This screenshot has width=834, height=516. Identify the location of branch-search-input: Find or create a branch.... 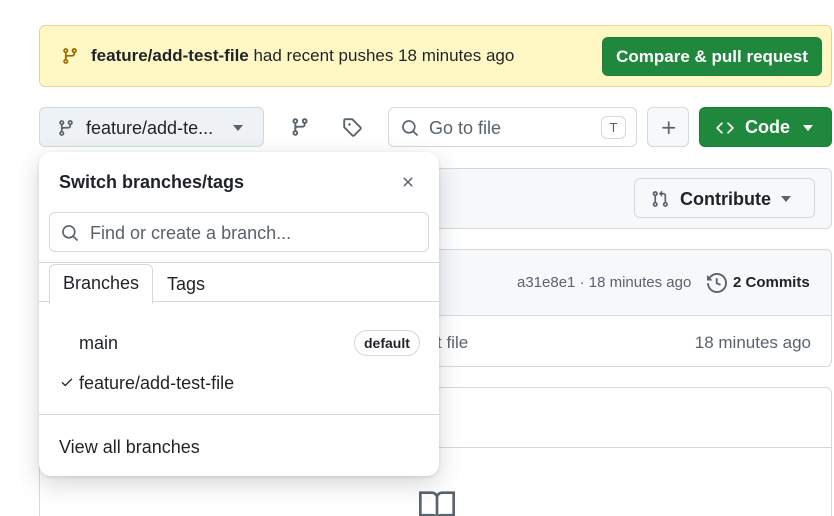
(239, 232).